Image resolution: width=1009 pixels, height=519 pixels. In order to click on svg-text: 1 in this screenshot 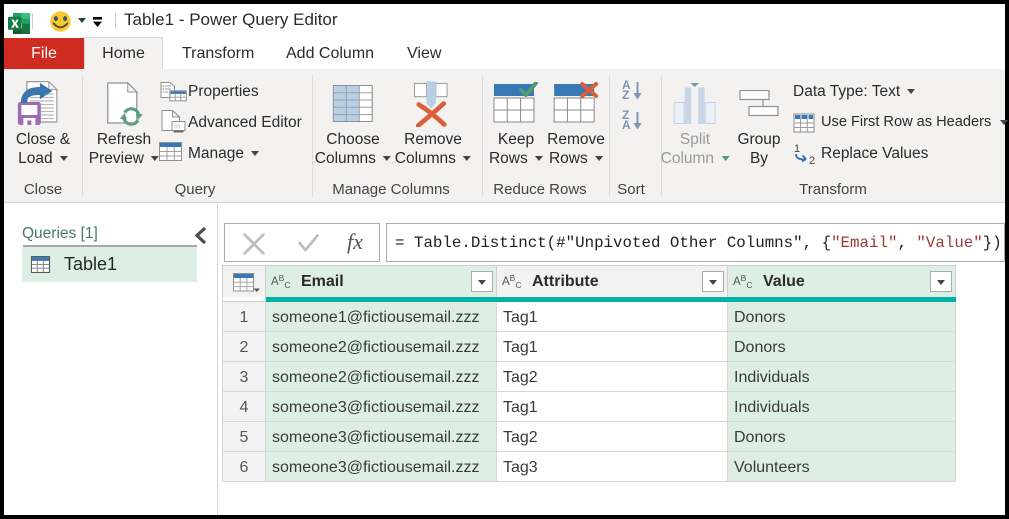, I will do `click(797, 149)`.